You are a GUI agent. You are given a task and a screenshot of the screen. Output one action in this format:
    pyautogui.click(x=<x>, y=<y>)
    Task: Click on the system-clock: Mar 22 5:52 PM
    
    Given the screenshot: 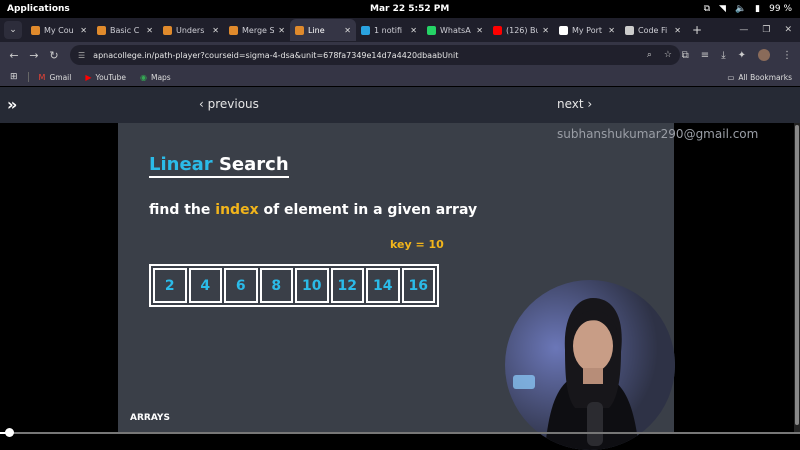 What is the action you would take?
    pyautogui.click(x=409, y=9)
    